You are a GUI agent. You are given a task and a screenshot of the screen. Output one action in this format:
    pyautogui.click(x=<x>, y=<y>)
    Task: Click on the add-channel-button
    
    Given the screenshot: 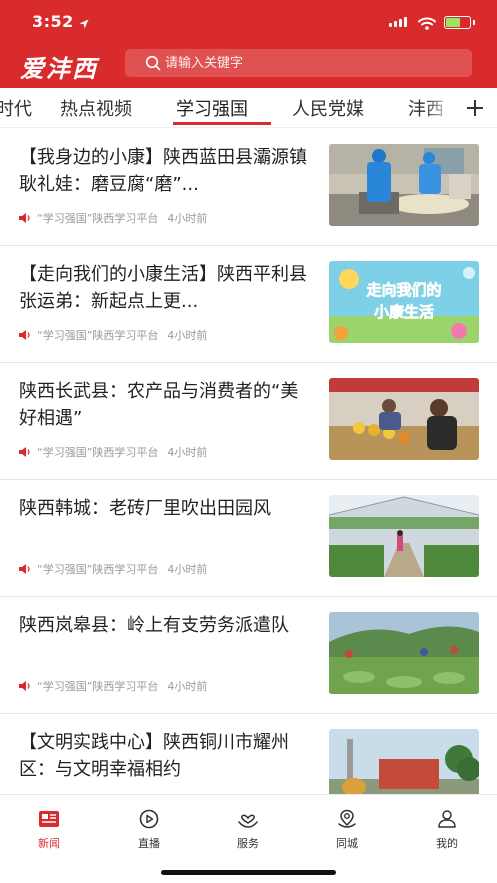 What is the action you would take?
    pyautogui.click(x=475, y=107)
    